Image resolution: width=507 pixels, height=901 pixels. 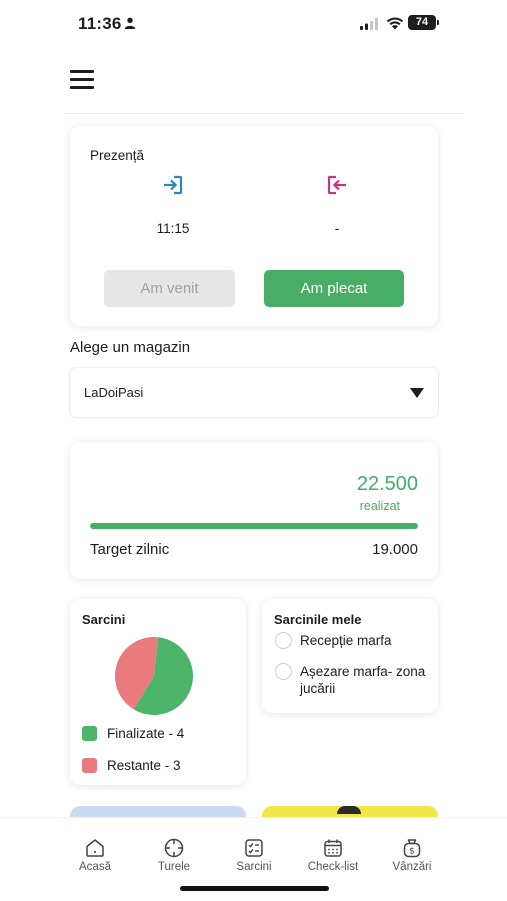 What do you see at coordinates (144, 765) in the screenshot?
I see `legend-remaining: Restante - 3` at bounding box center [144, 765].